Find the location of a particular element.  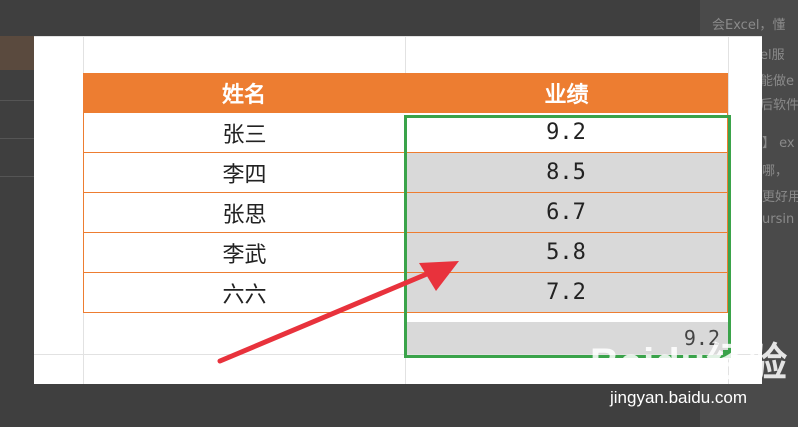

name-cell: 李四 is located at coordinates (244, 173).